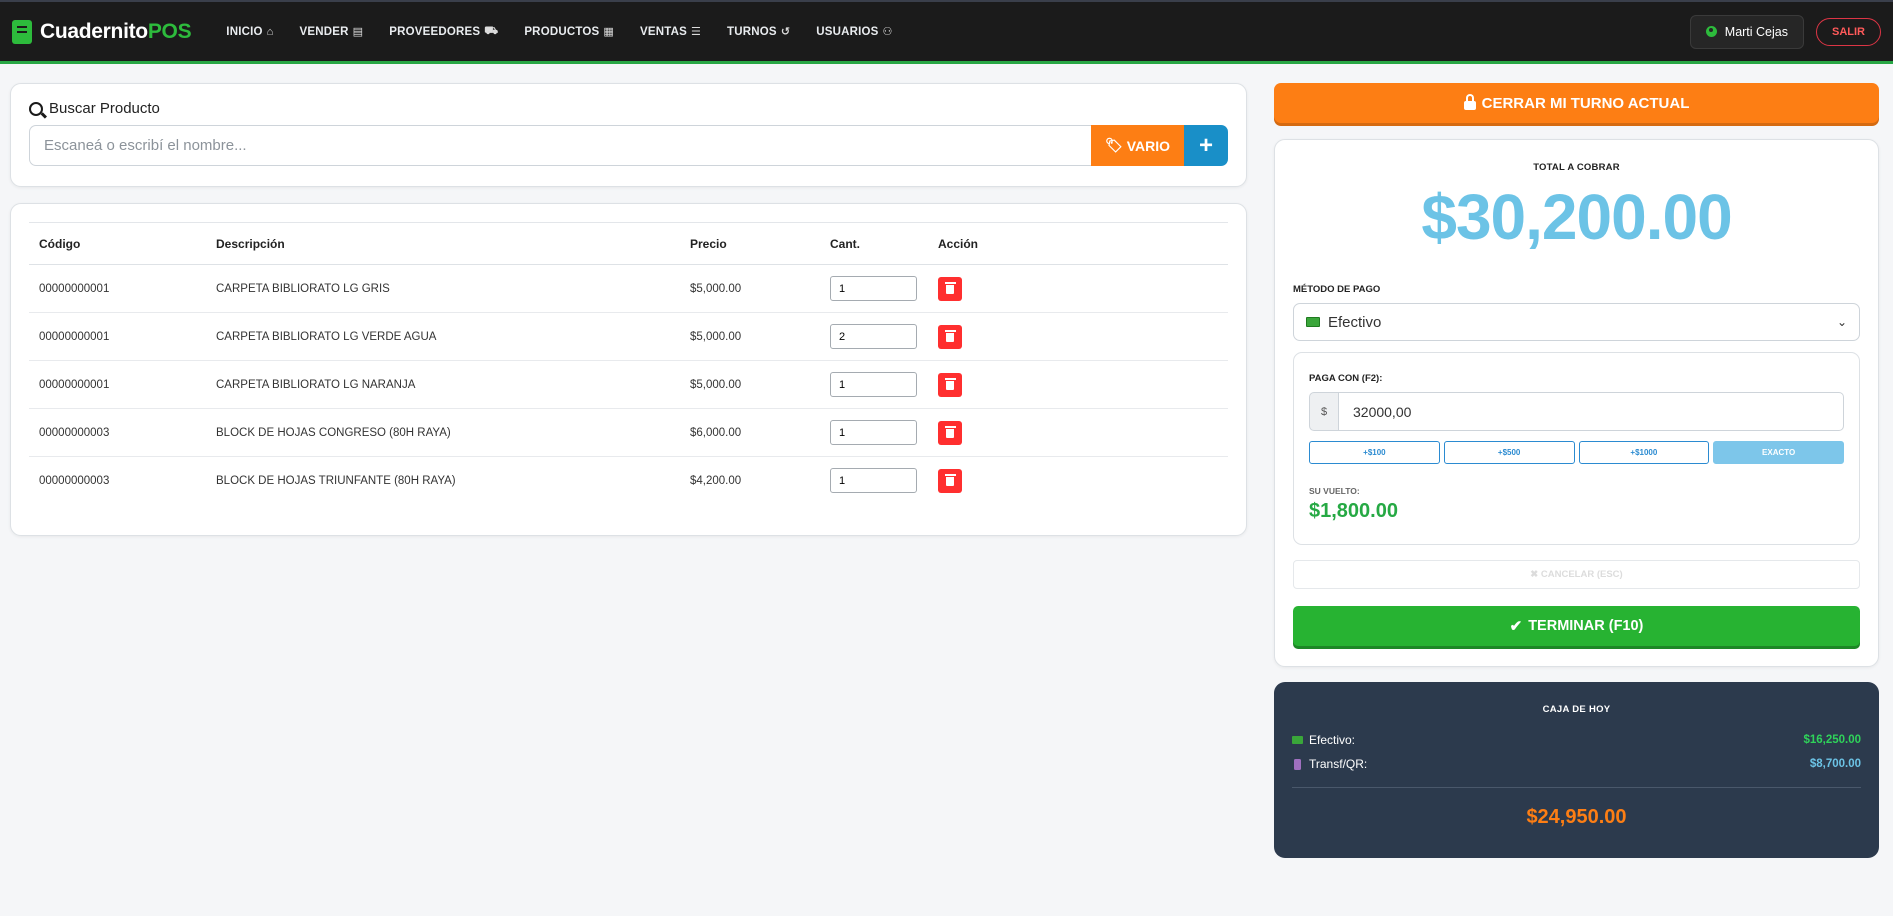 This screenshot has height=916, width=1893. I want to click on nav-ventas: VENTAS ☰, so click(671, 32).